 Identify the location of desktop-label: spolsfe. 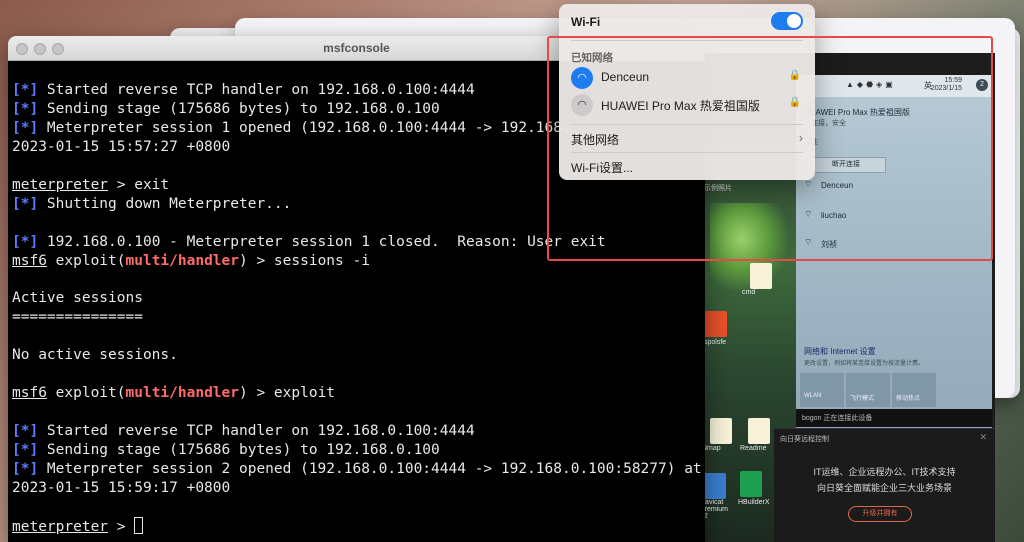
(715, 342).